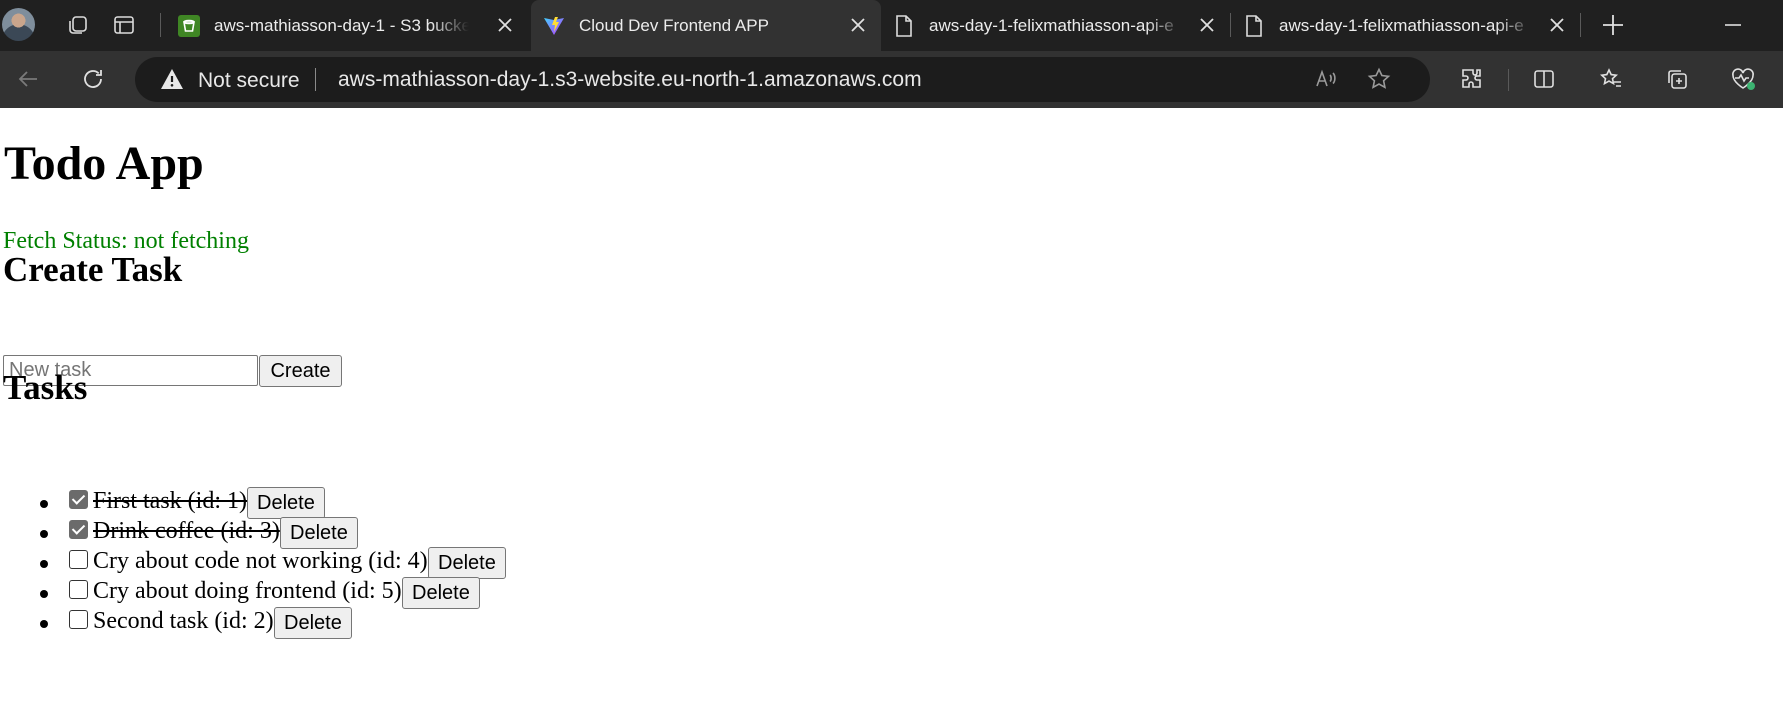  Describe the element at coordinates (1677, 79) in the screenshot. I see `collections-icon` at that location.